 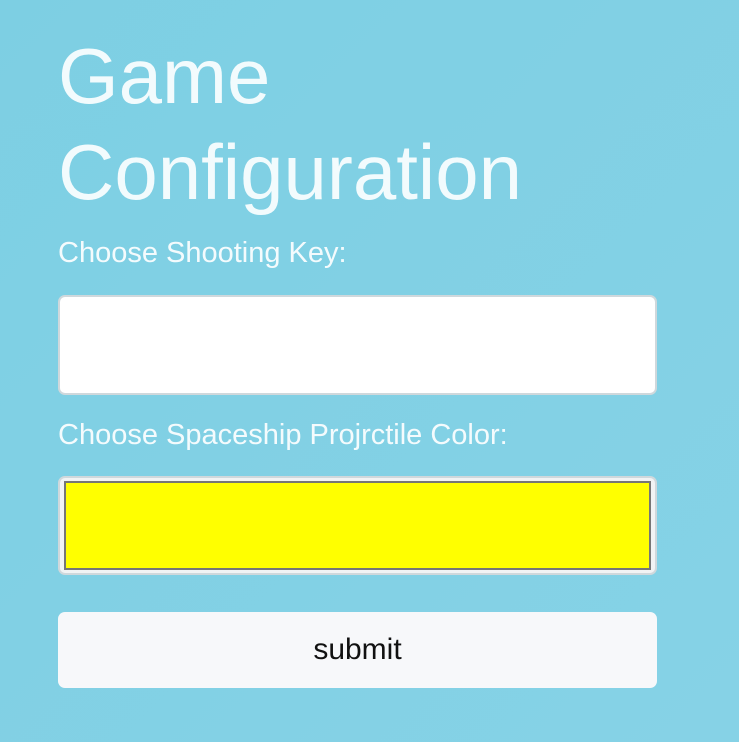 I want to click on projectile-color-swatch, so click(x=357, y=525).